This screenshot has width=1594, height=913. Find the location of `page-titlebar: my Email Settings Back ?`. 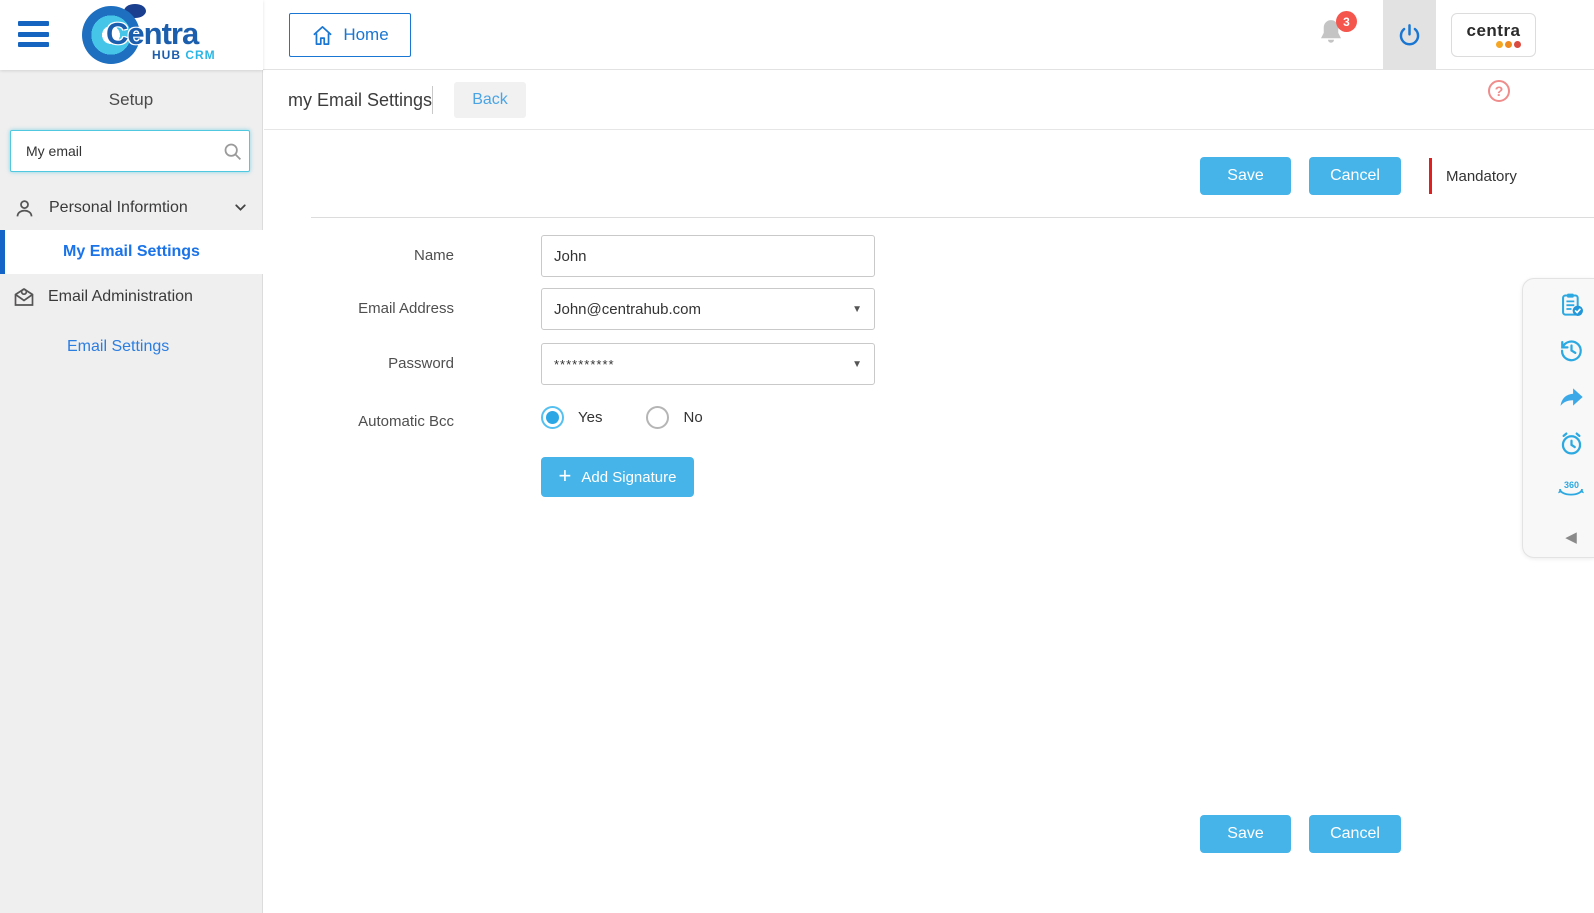

page-titlebar: my Email Settings Back ? is located at coordinates (929, 100).